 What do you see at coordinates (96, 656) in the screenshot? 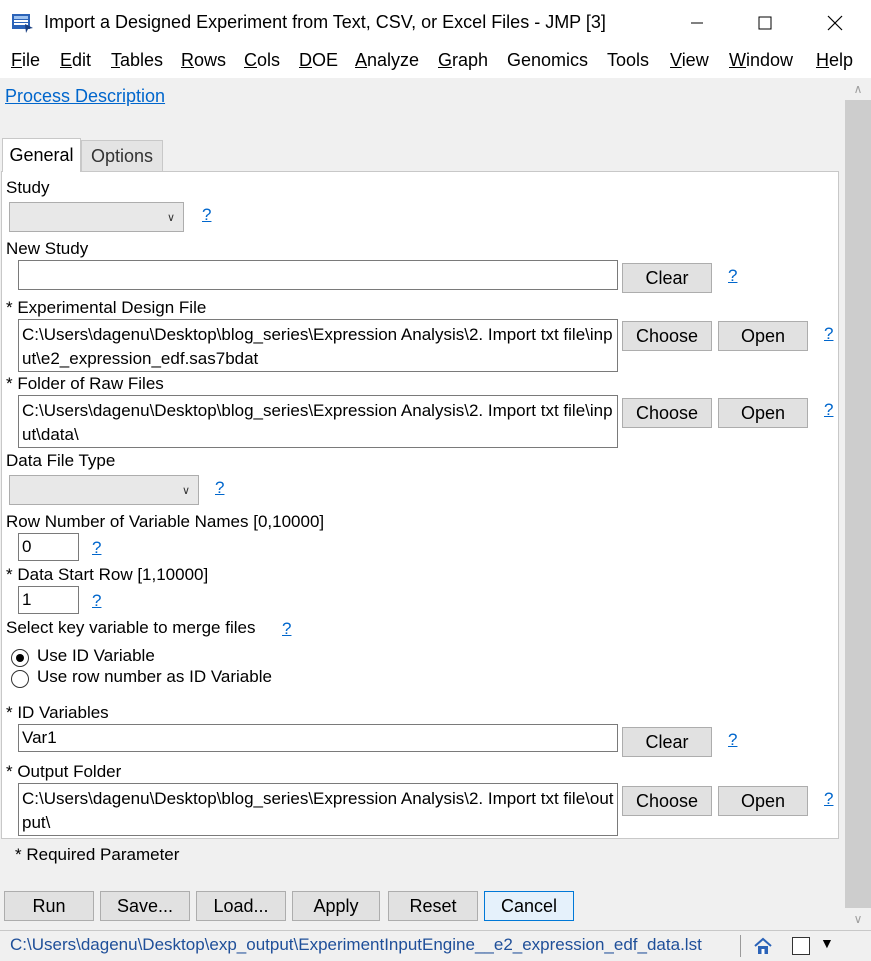
I see `use-id-variable-label: Use ID Variable` at bounding box center [96, 656].